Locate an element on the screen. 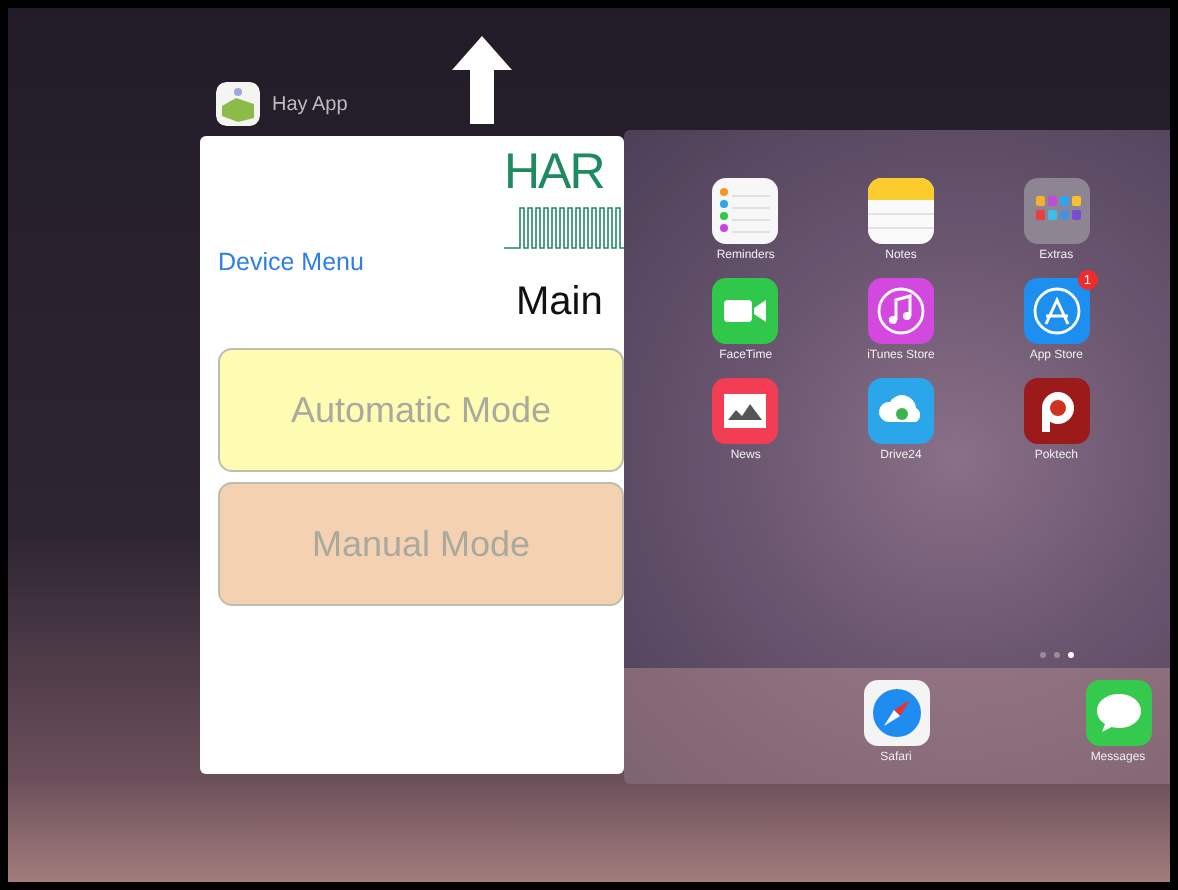 The width and height of the screenshot is (1178, 890). app-store-icon is located at coordinates (1056, 311).